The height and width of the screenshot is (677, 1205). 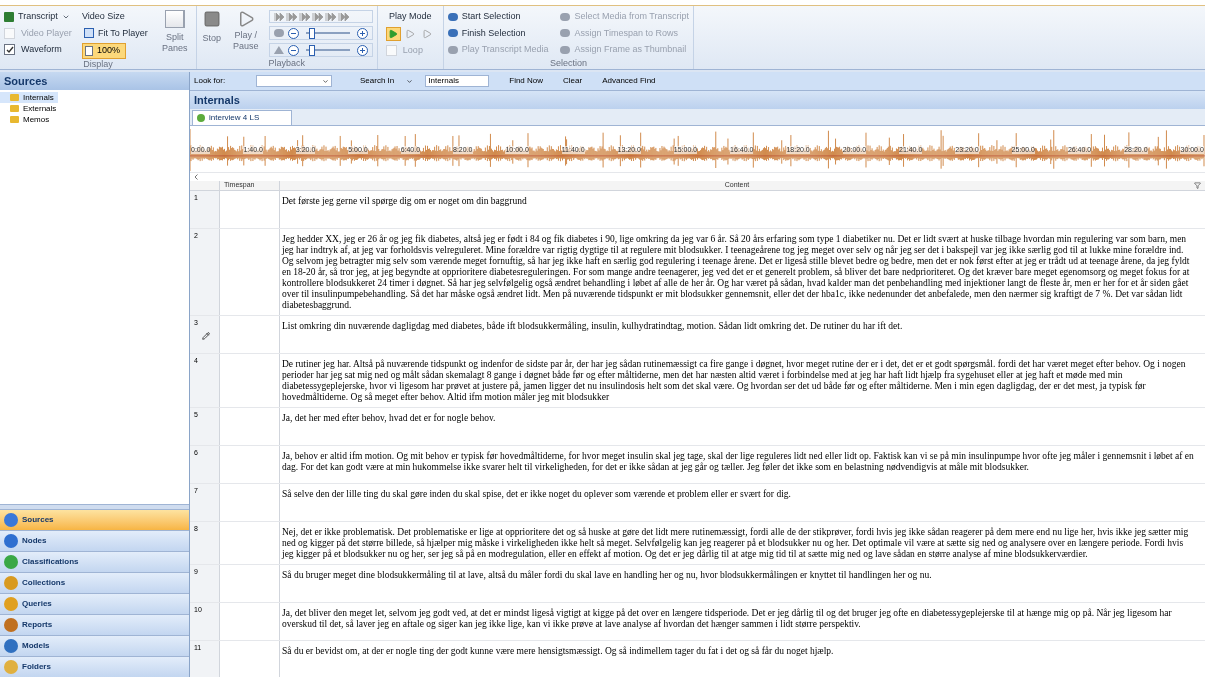 I want to click on clear-button: Clear, so click(x=573, y=81).